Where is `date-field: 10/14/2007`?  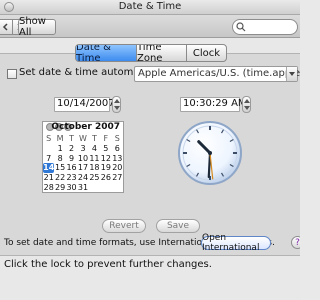
date-field: 10/14/2007 is located at coordinates (84, 104).